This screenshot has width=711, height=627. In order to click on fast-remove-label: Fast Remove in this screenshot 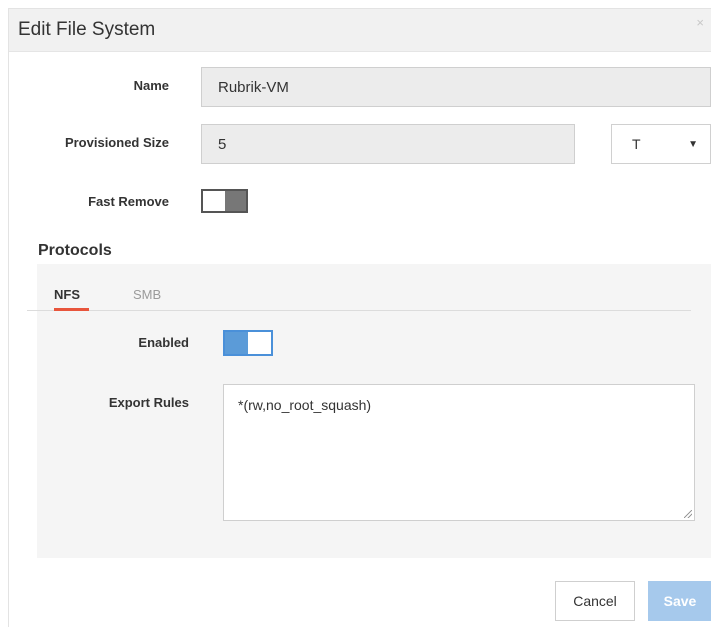, I will do `click(128, 201)`.